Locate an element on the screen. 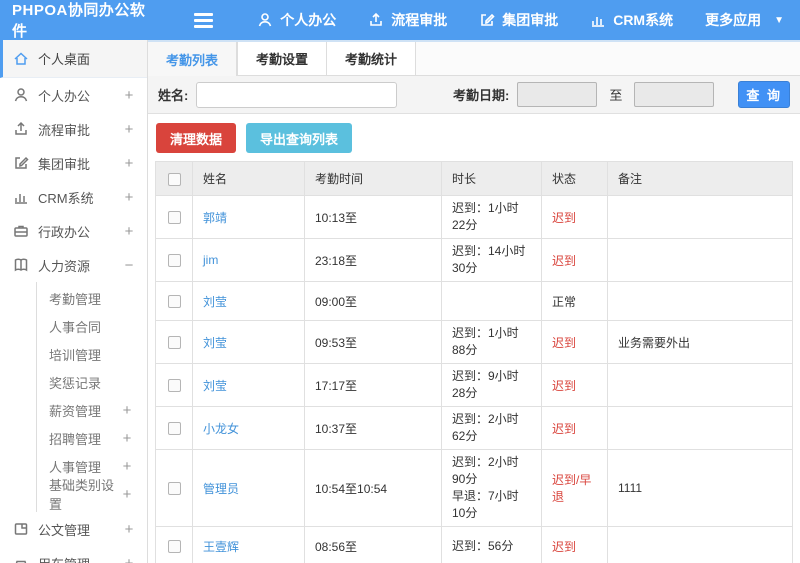 Image resolution: width=800 pixels, height=563 pixels. sidebar-item-crm: CRM系统 + is located at coordinates (73, 197).